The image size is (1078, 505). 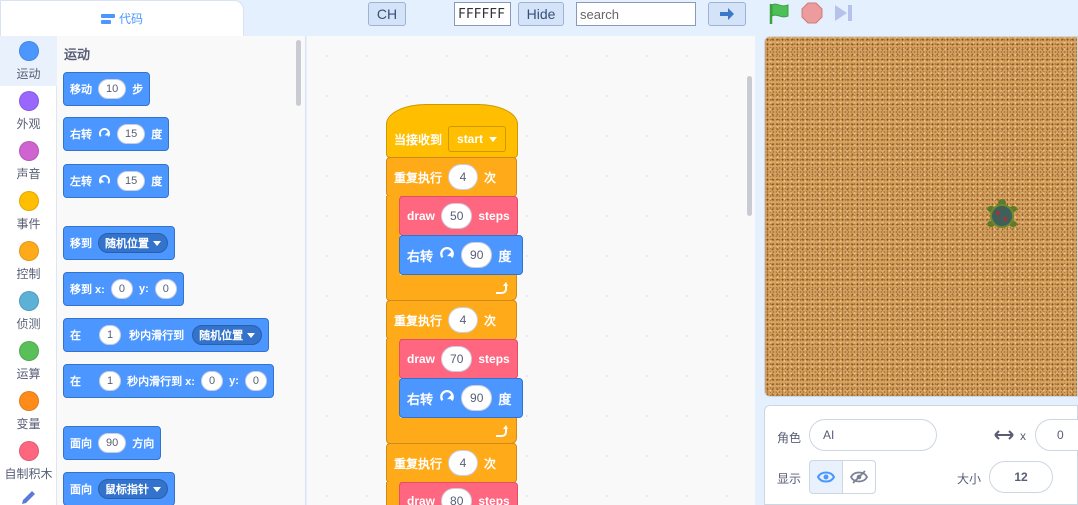 I want to click on turn-left-block: 左转 15 度, so click(x=116, y=181).